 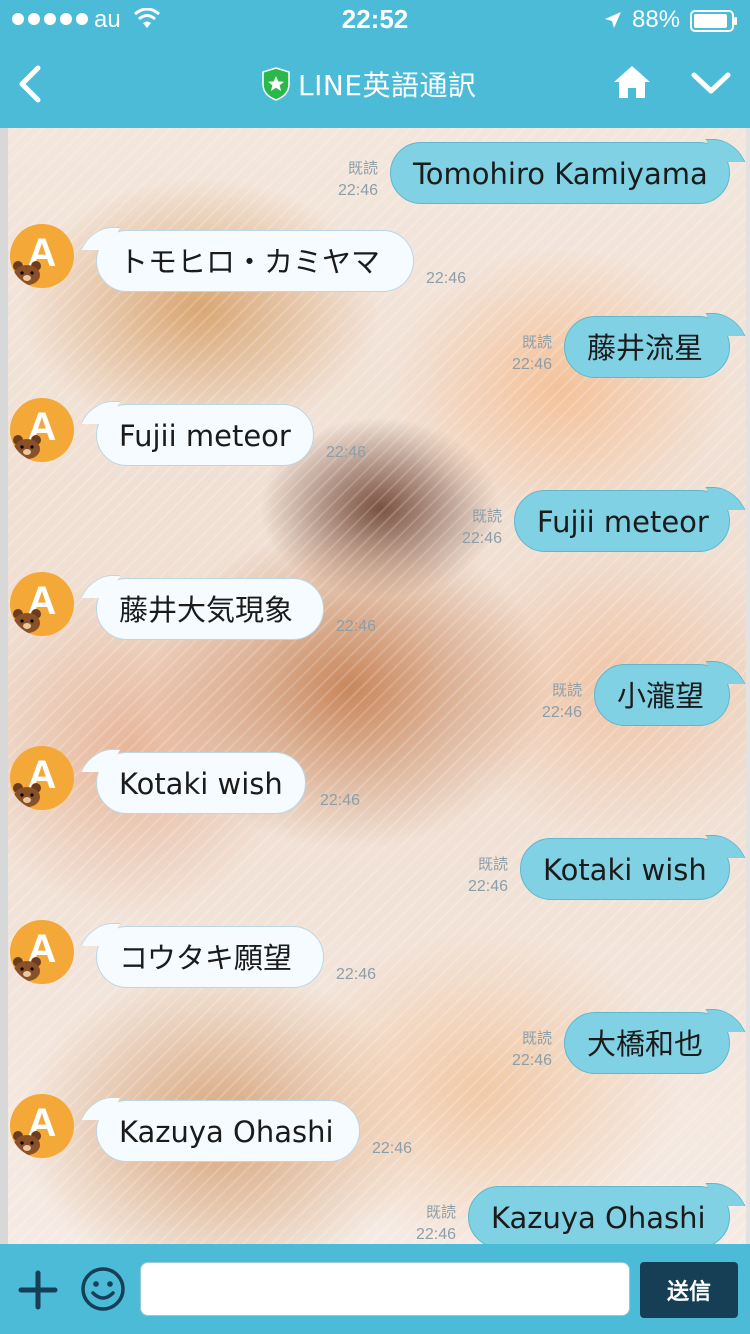 What do you see at coordinates (210, 609) in the screenshot?
I see `incoming-message: 藤井大気現象` at bounding box center [210, 609].